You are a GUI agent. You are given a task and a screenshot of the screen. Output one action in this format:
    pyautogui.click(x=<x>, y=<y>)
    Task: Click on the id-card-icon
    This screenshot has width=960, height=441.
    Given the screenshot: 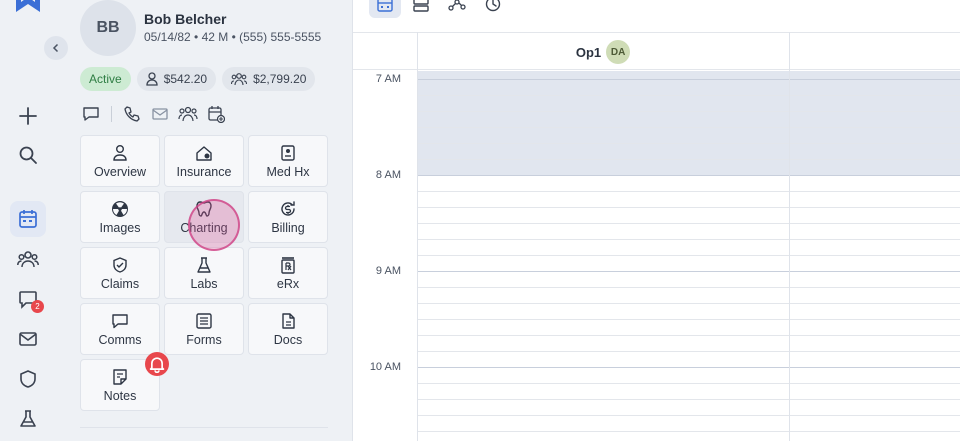 What is the action you would take?
    pyautogui.click(x=288, y=152)
    